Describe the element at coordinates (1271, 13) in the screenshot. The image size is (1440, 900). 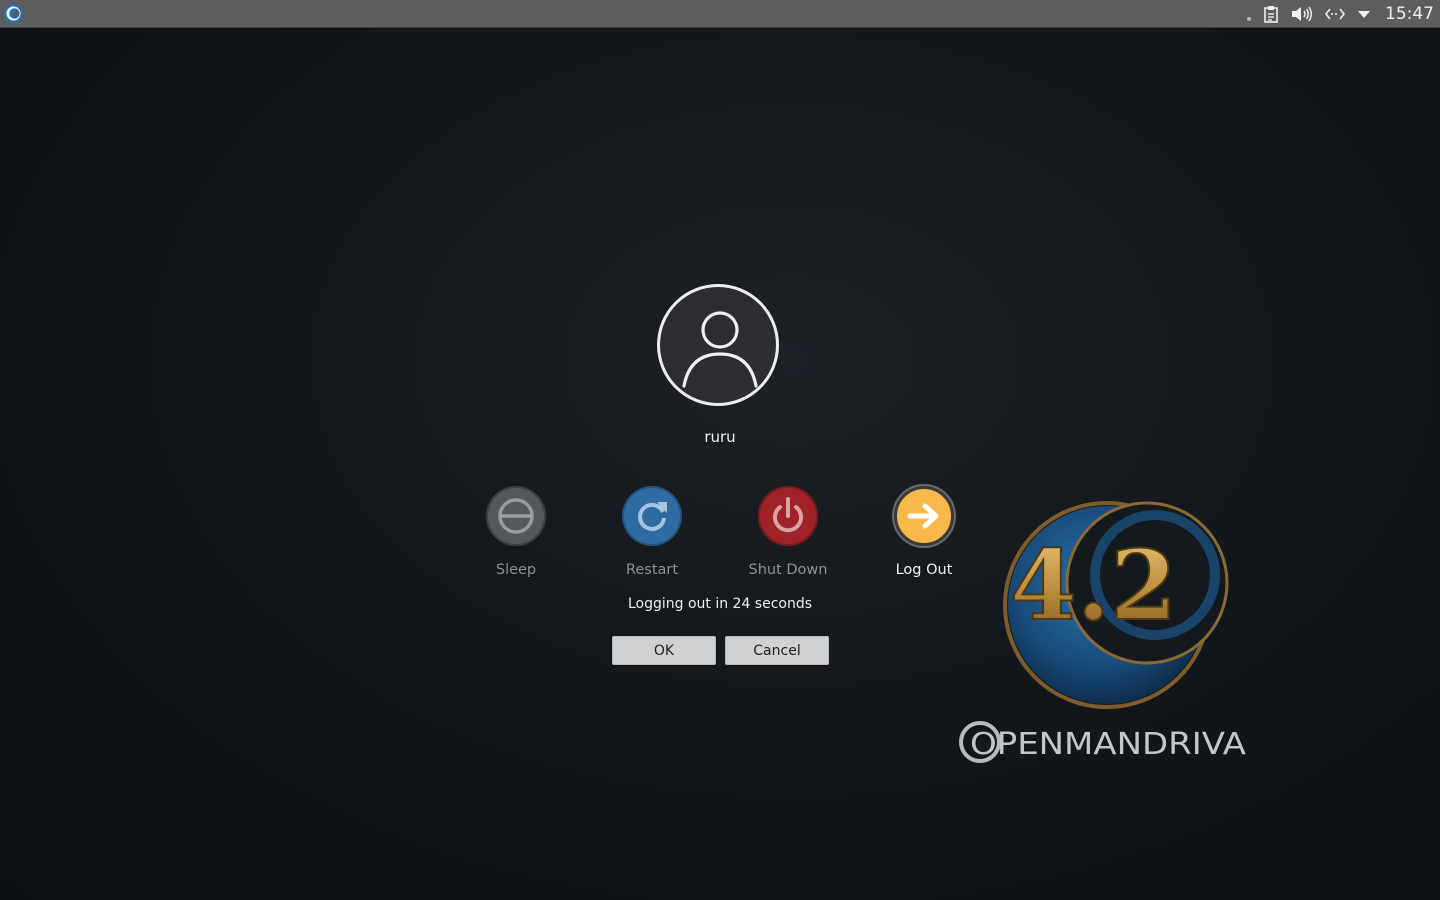
I see `clipboard-icon` at that location.